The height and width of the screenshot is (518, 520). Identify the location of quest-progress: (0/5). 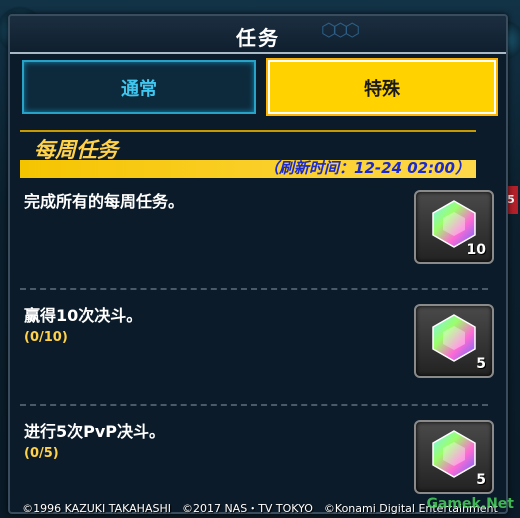
(41, 453).